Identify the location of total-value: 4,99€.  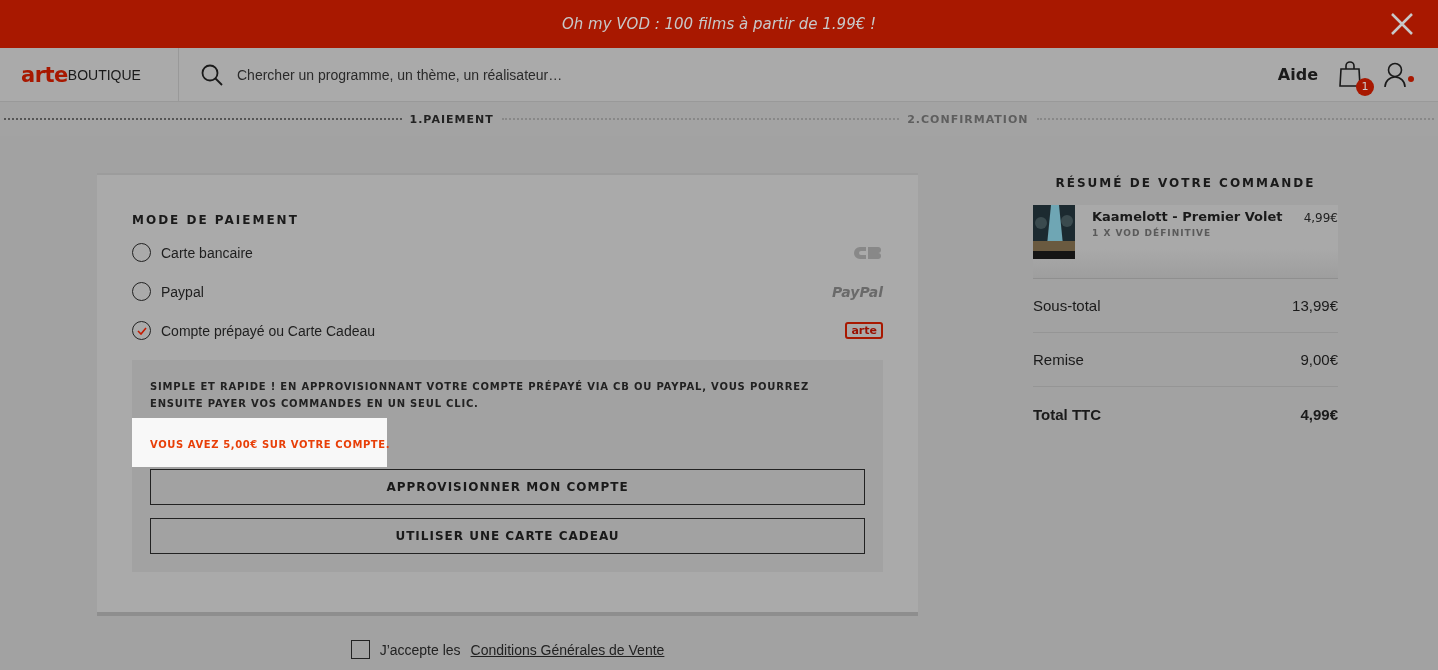
(1319, 414).